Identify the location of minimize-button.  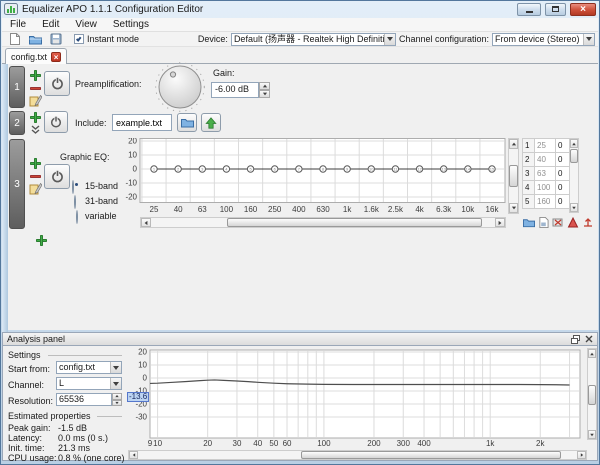
(529, 9).